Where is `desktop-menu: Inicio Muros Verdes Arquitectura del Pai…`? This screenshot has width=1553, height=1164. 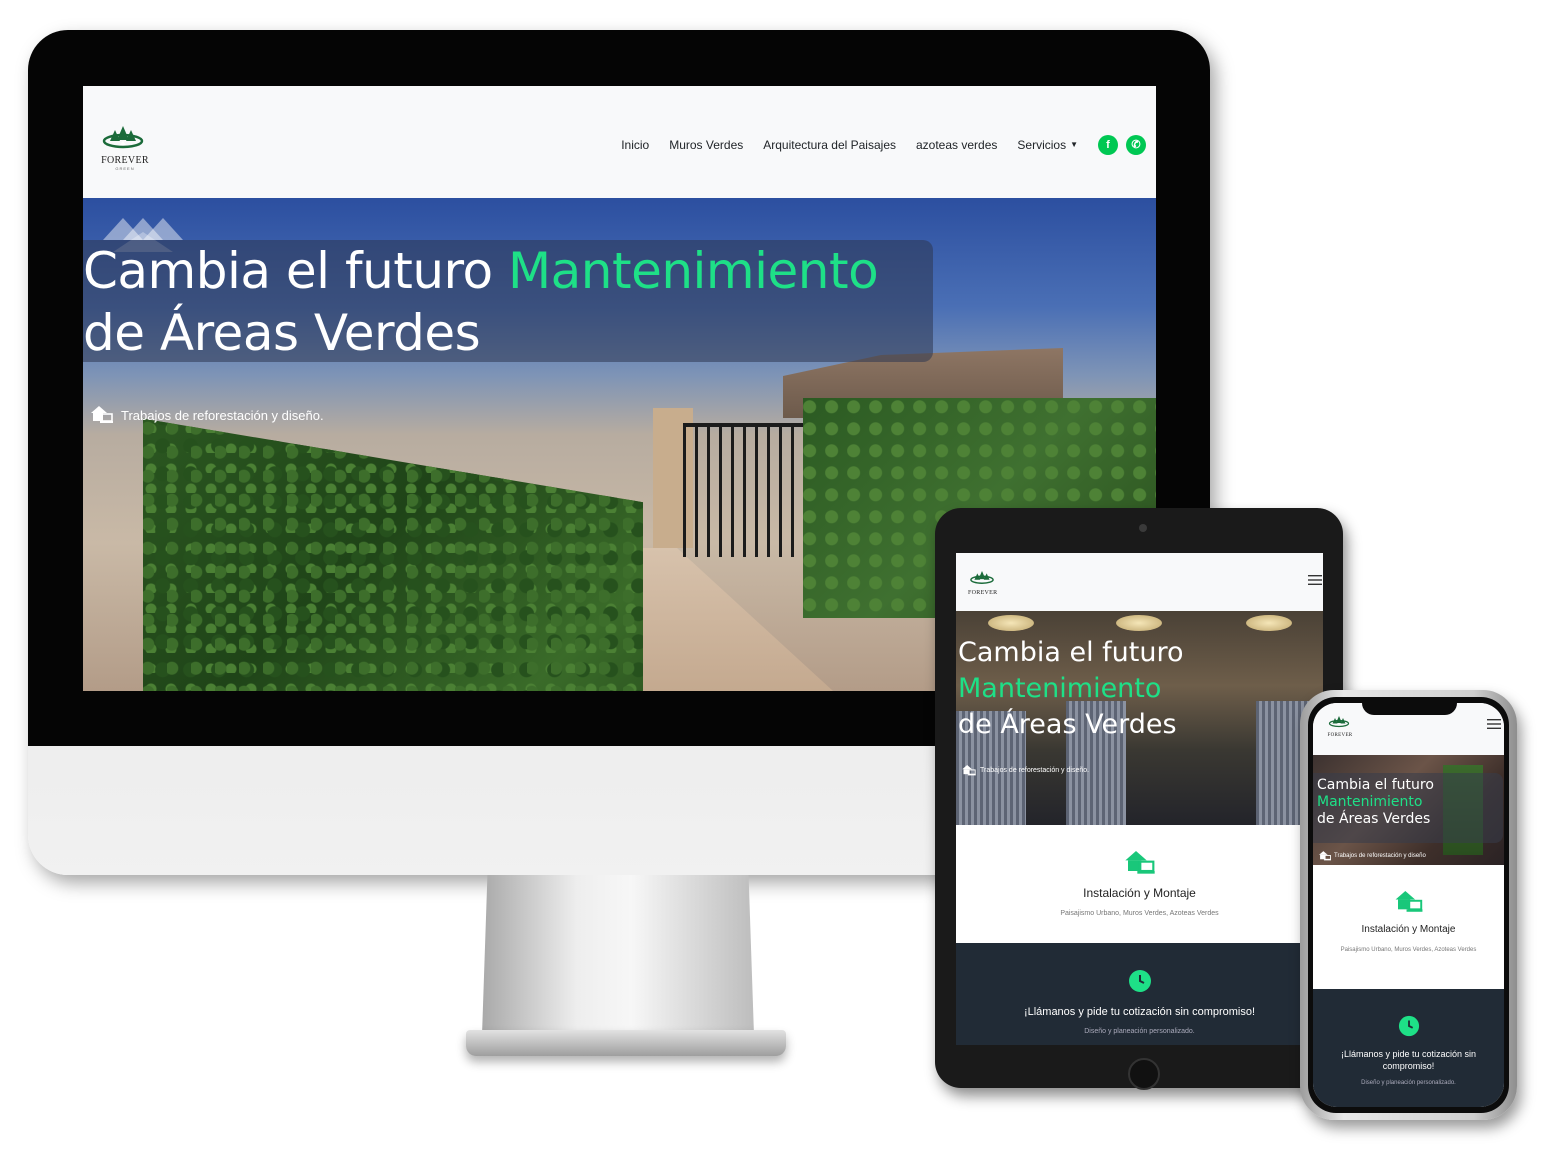
desktop-menu: Inicio Muros Verdes Arquitectura del Pai… is located at coordinates (849, 145).